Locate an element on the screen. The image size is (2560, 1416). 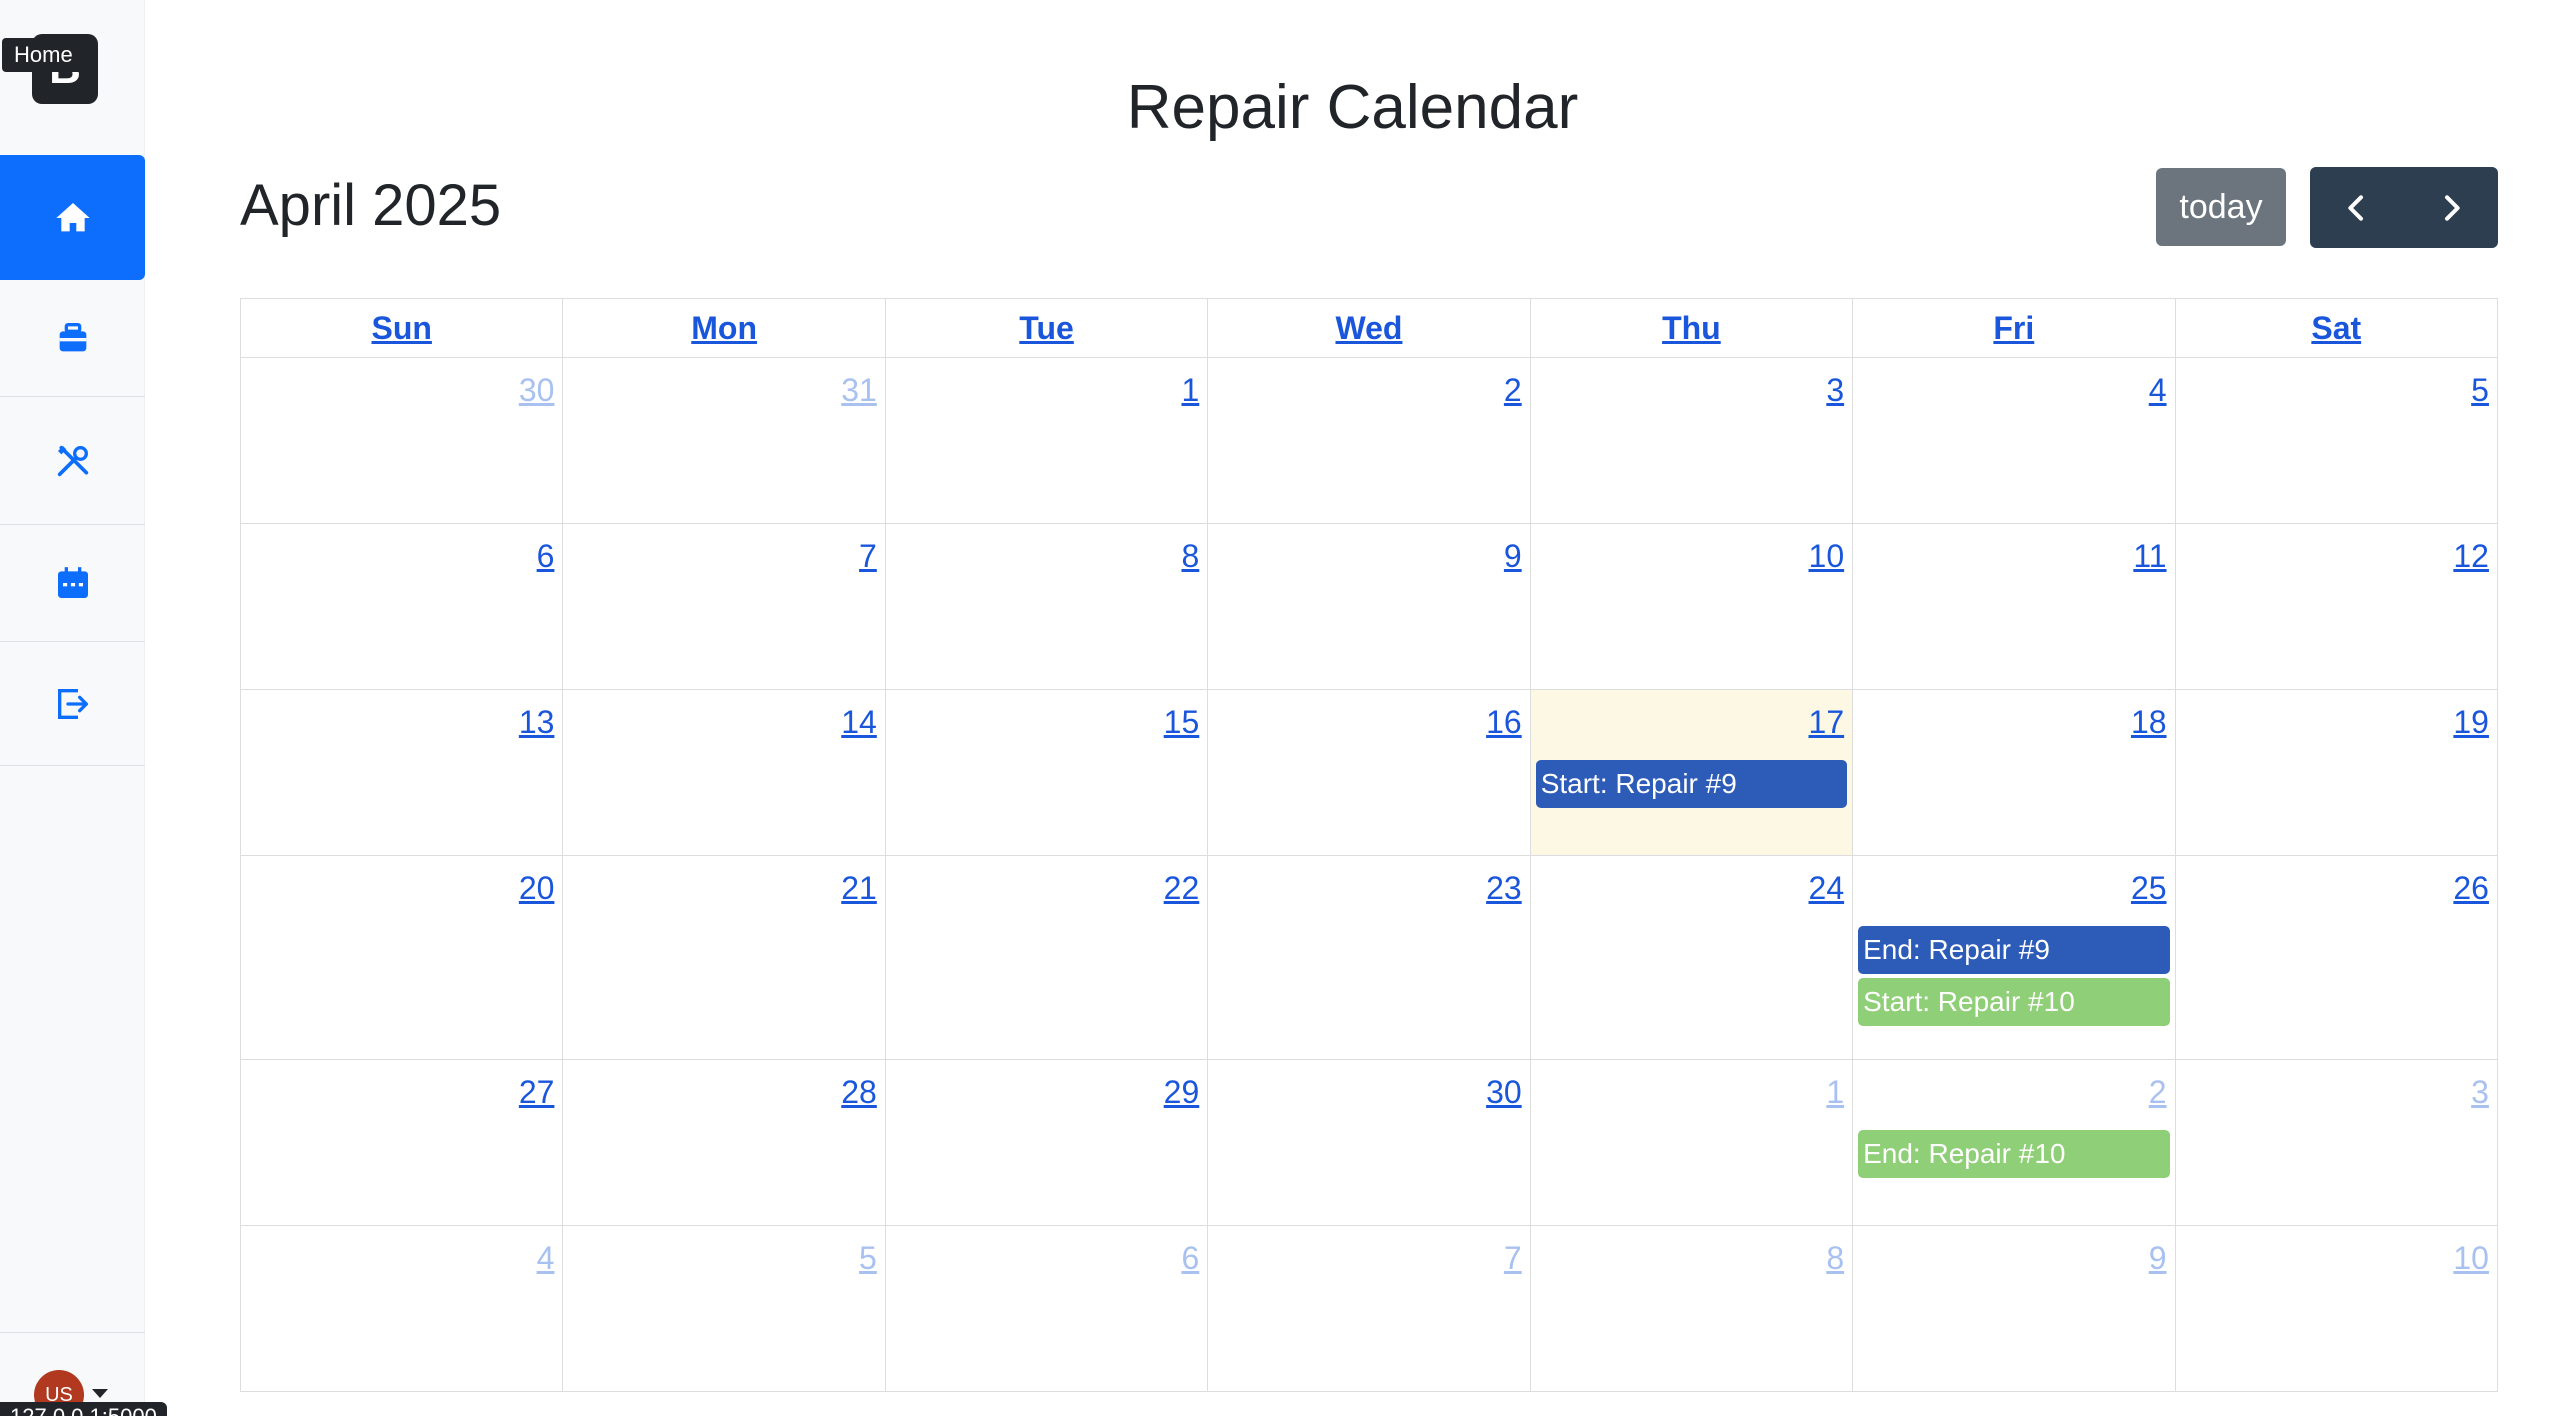
calendar-day-cell: 31 is located at coordinates (724, 440).